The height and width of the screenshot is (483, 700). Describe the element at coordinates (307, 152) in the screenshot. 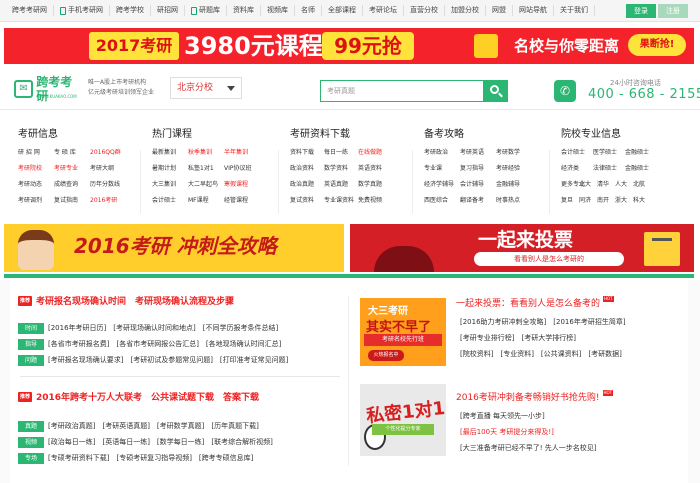

I see `link-item: 资料下载` at that location.